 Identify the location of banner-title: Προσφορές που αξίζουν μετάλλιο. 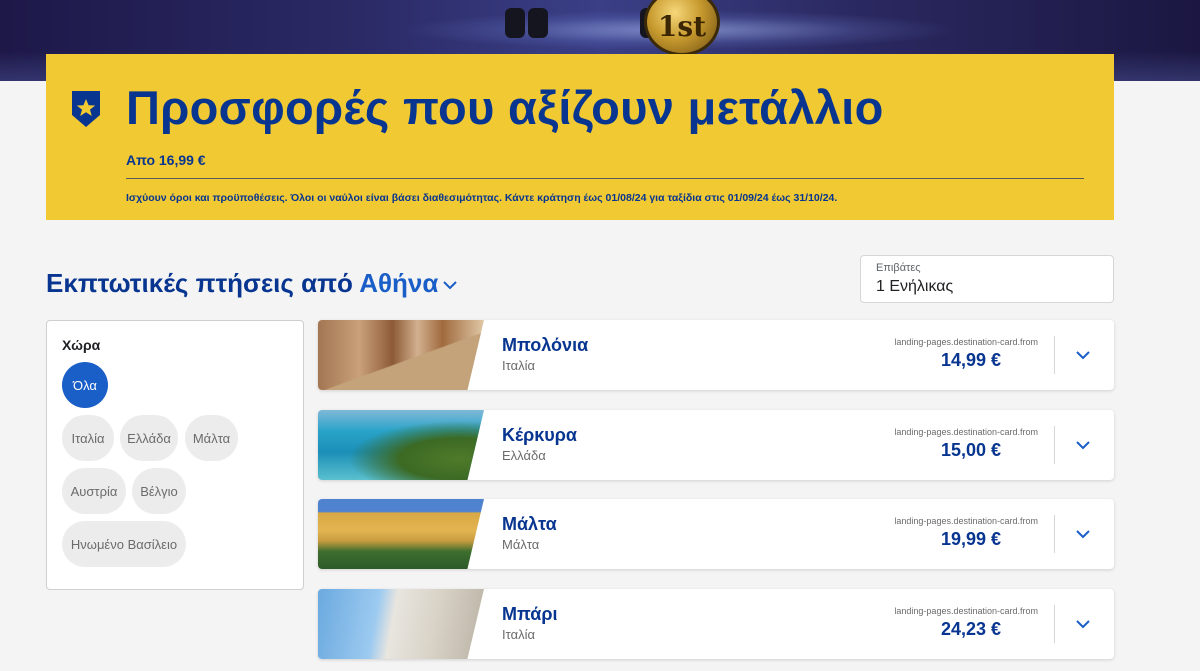
(505, 107).